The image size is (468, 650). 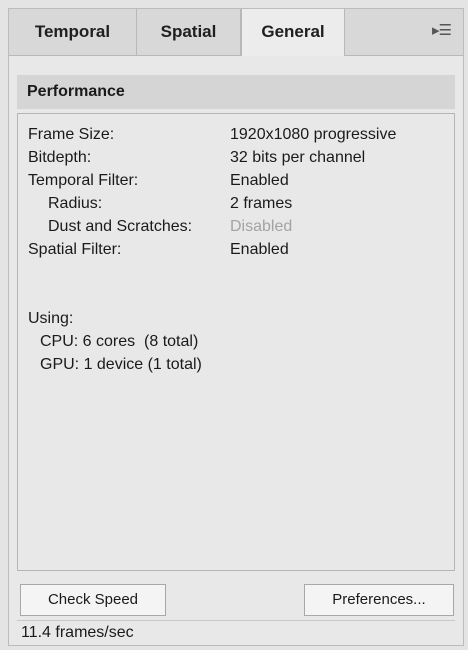 I want to click on frame-size-value: 1920x1080 progressive, so click(x=313, y=134).